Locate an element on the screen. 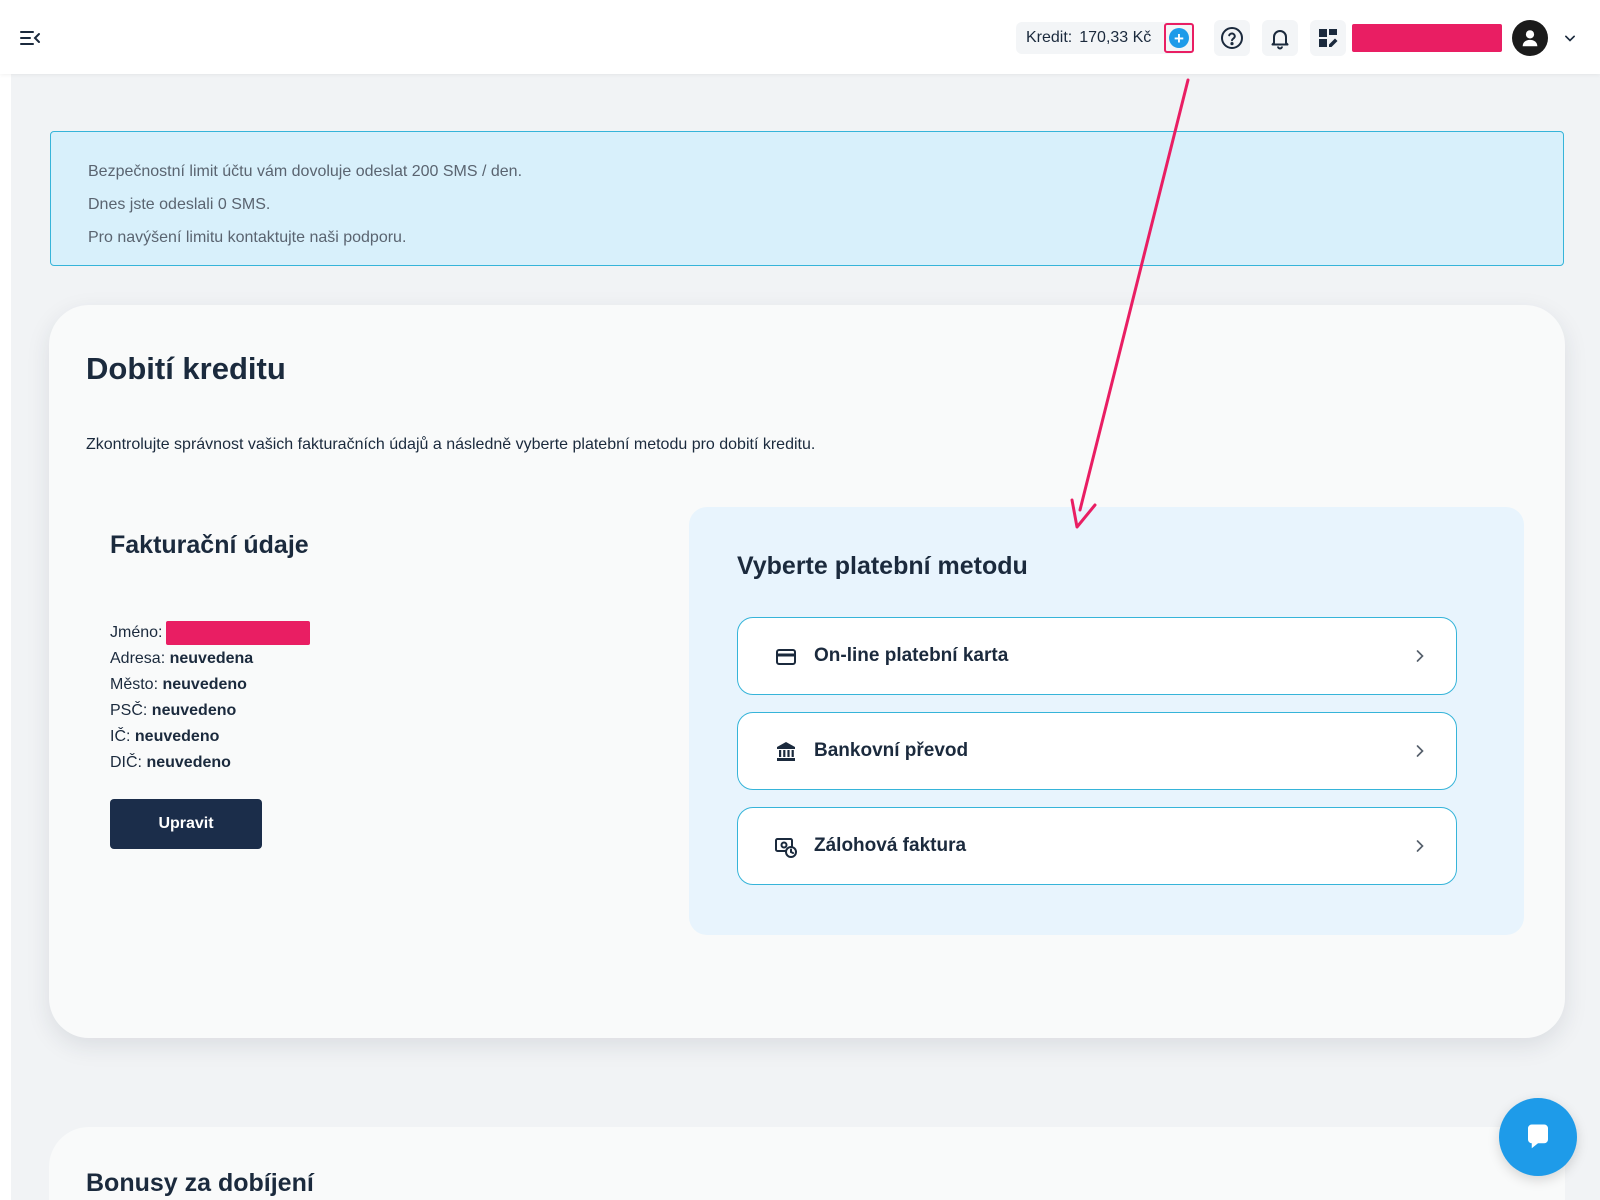 This screenshot has width=1600, height=1200. user-avatar is located at coordinates (1530, 38).